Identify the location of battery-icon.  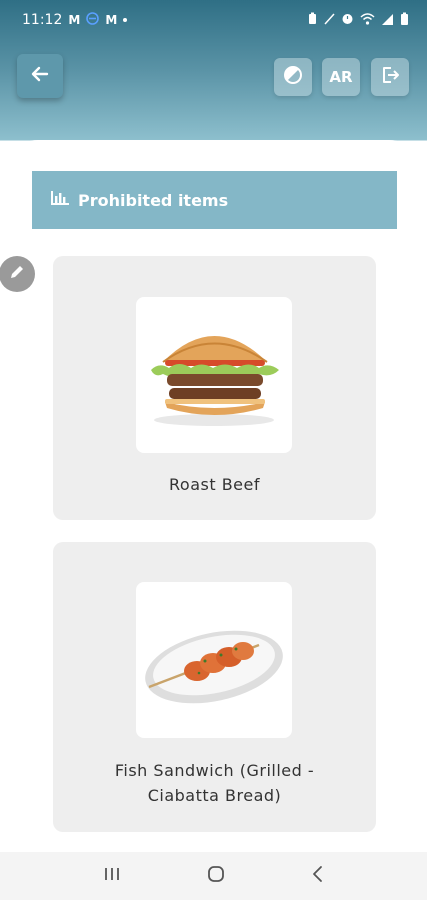
(404, 20).